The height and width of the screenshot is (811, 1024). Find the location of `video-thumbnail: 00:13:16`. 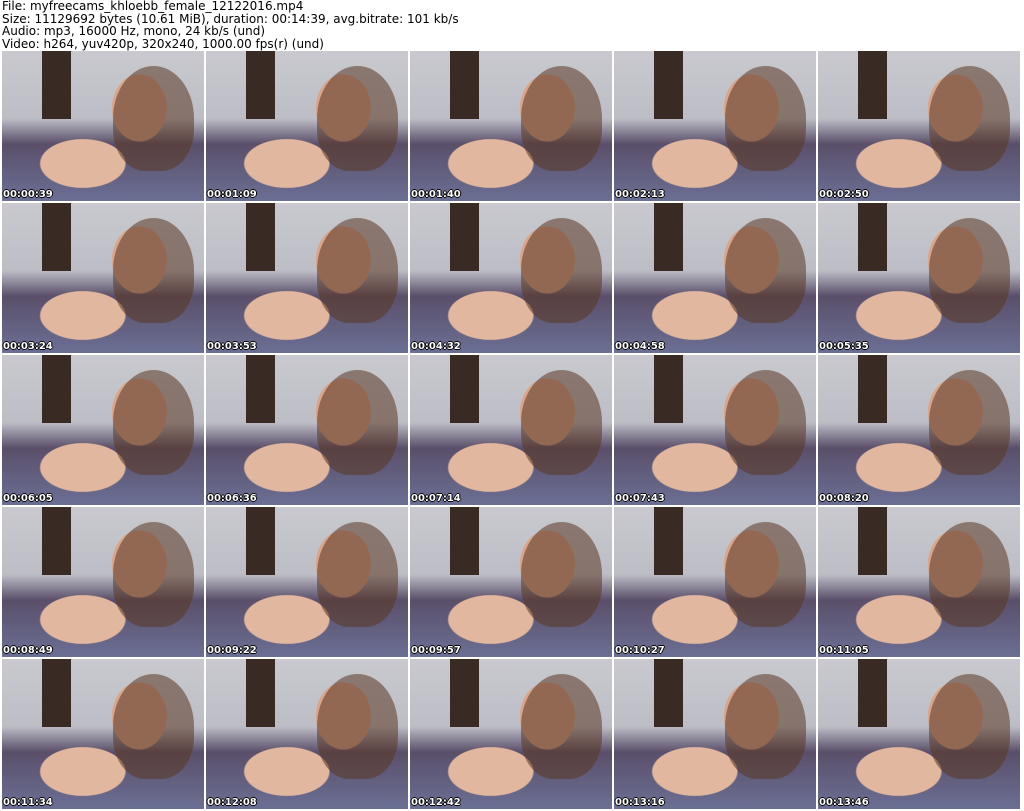

video-thumbnail: 00:13:16 is located at coordinates (715, 734).